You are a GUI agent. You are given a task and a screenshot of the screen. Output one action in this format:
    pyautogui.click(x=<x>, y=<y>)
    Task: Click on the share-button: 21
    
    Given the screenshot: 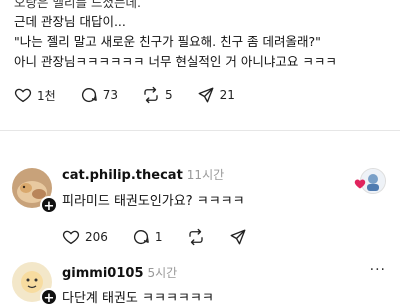 What is the action you would take?
    pyautogui.click(x=216, y=95)
    